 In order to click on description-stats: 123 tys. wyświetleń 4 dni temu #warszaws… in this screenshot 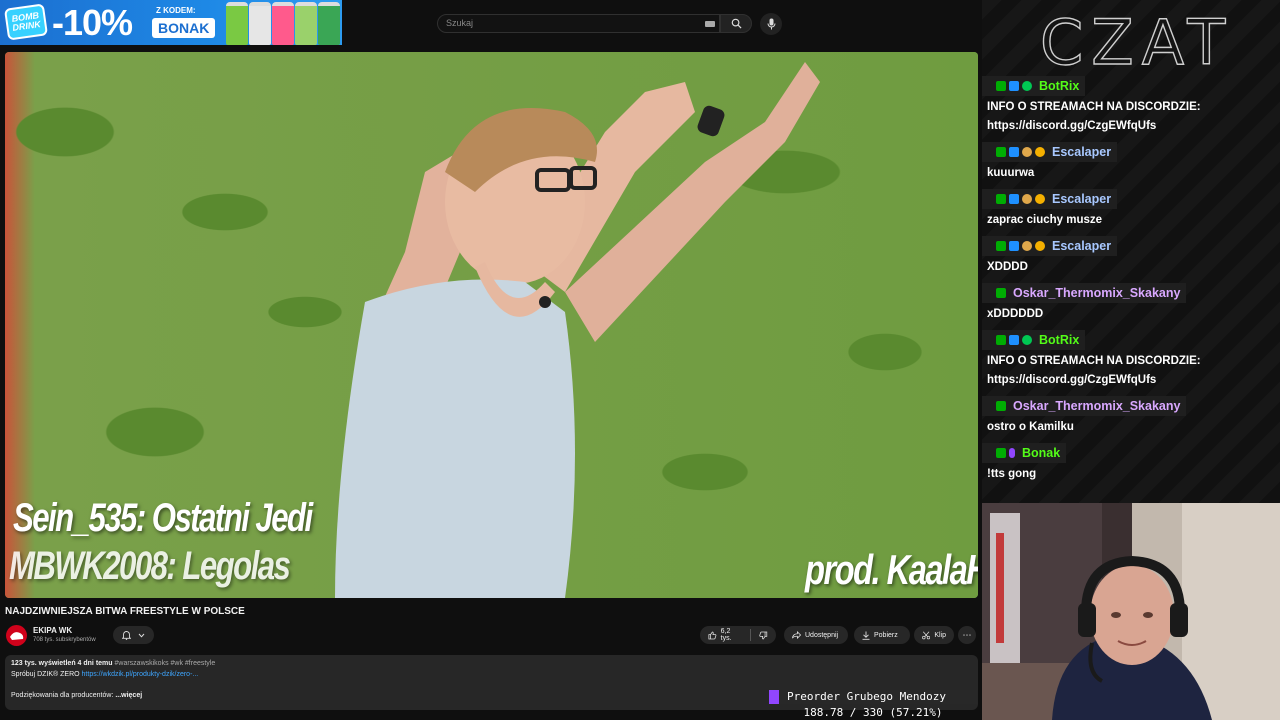, I will do `click(113, 663)`.